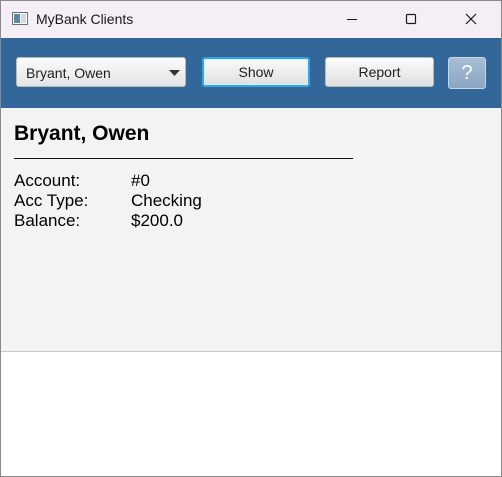 This screenshot has height=477, width=502. What do you see at coordinates (82, 133) in the screenshot?
I see `client-name-heading: Bryant, Owen` at bounding box center [82, 133].